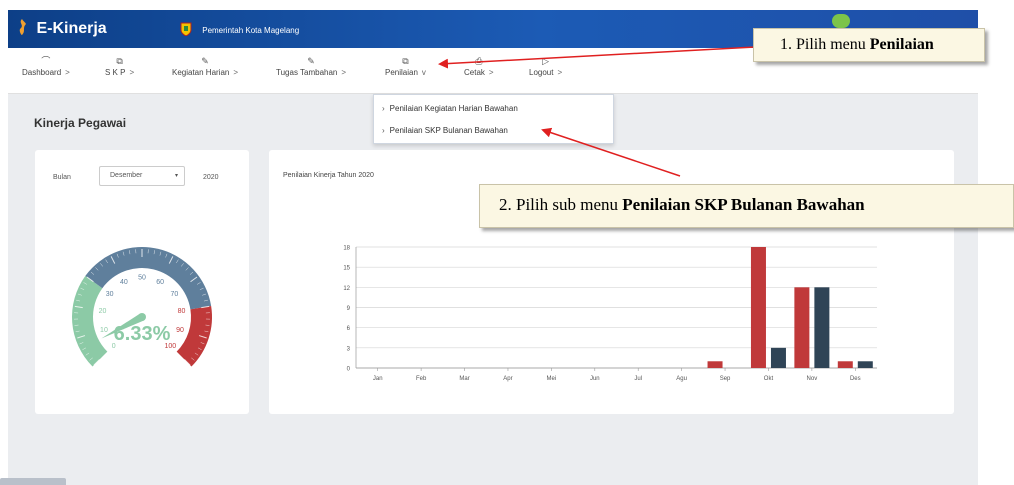 This screenshot has width=1014, height=485. What do you see at coordinates (421, 379) in the screenshot?
I see `x-tick-label: Feb` at bounding box center [421, 379].